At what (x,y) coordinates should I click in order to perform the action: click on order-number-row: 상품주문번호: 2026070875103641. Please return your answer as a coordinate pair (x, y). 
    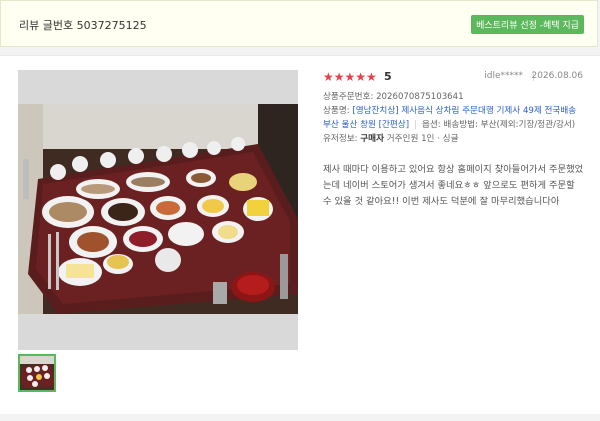
    Looking at the image, I should click on (454, 97).